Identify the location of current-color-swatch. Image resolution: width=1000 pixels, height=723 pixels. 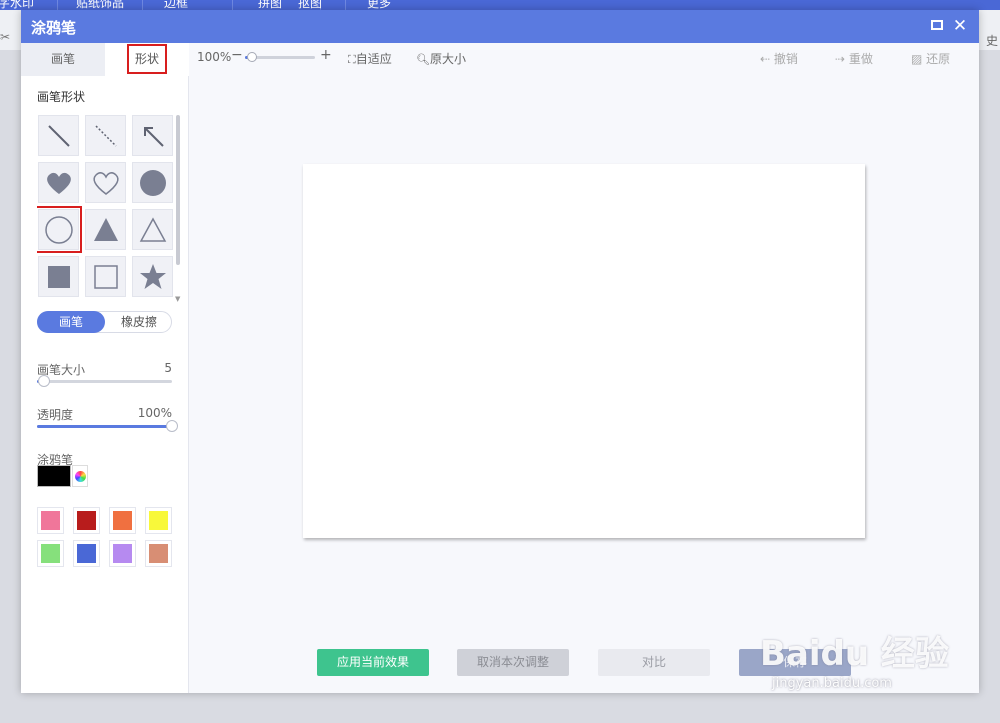
(54, 476).